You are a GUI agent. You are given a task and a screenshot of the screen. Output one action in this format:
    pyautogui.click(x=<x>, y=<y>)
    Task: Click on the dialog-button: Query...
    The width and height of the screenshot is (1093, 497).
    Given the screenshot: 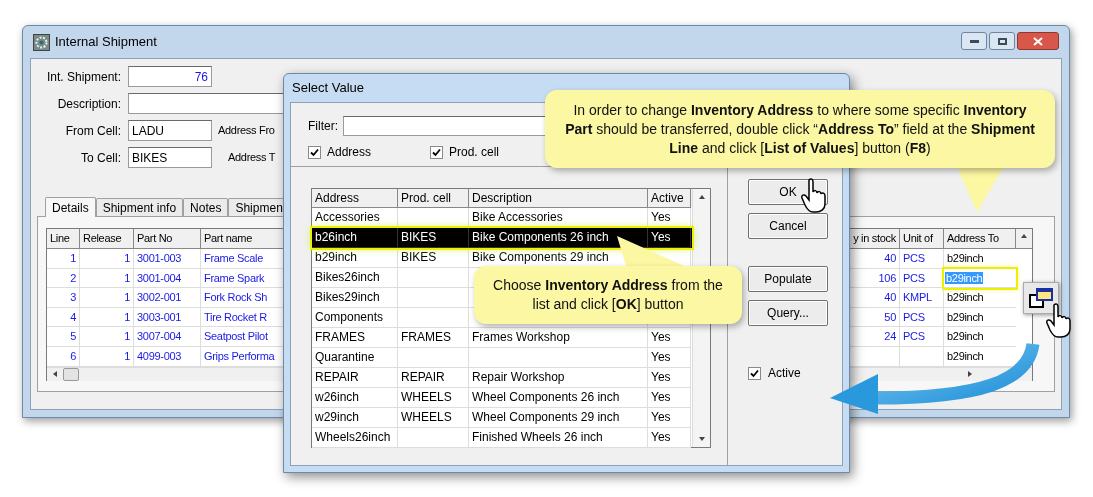 What is the action you would take?
    pyautogui.click(x=788, y=313)
    